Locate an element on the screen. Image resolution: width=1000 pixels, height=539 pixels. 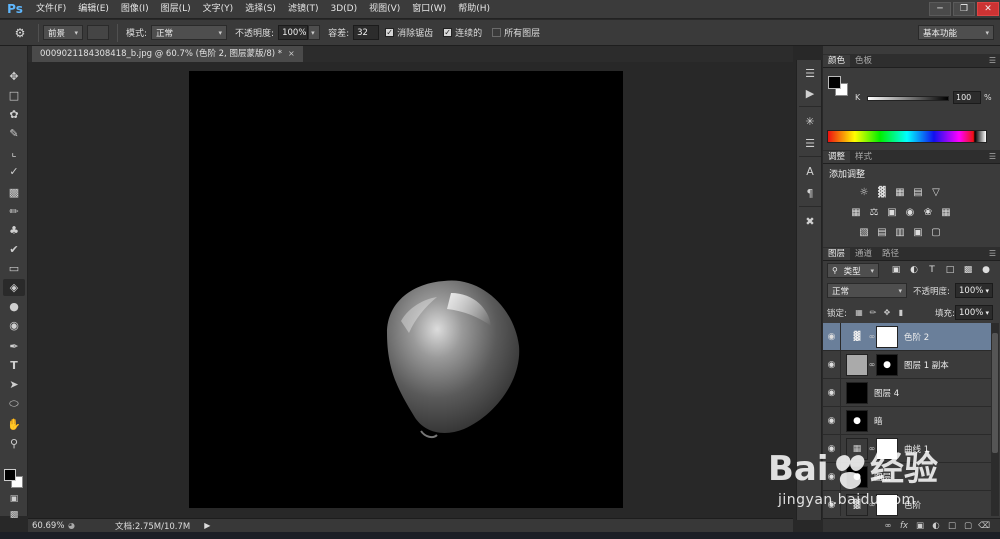
workspace-select: 基本功能 ▾ is located at coordinates (956, 32).